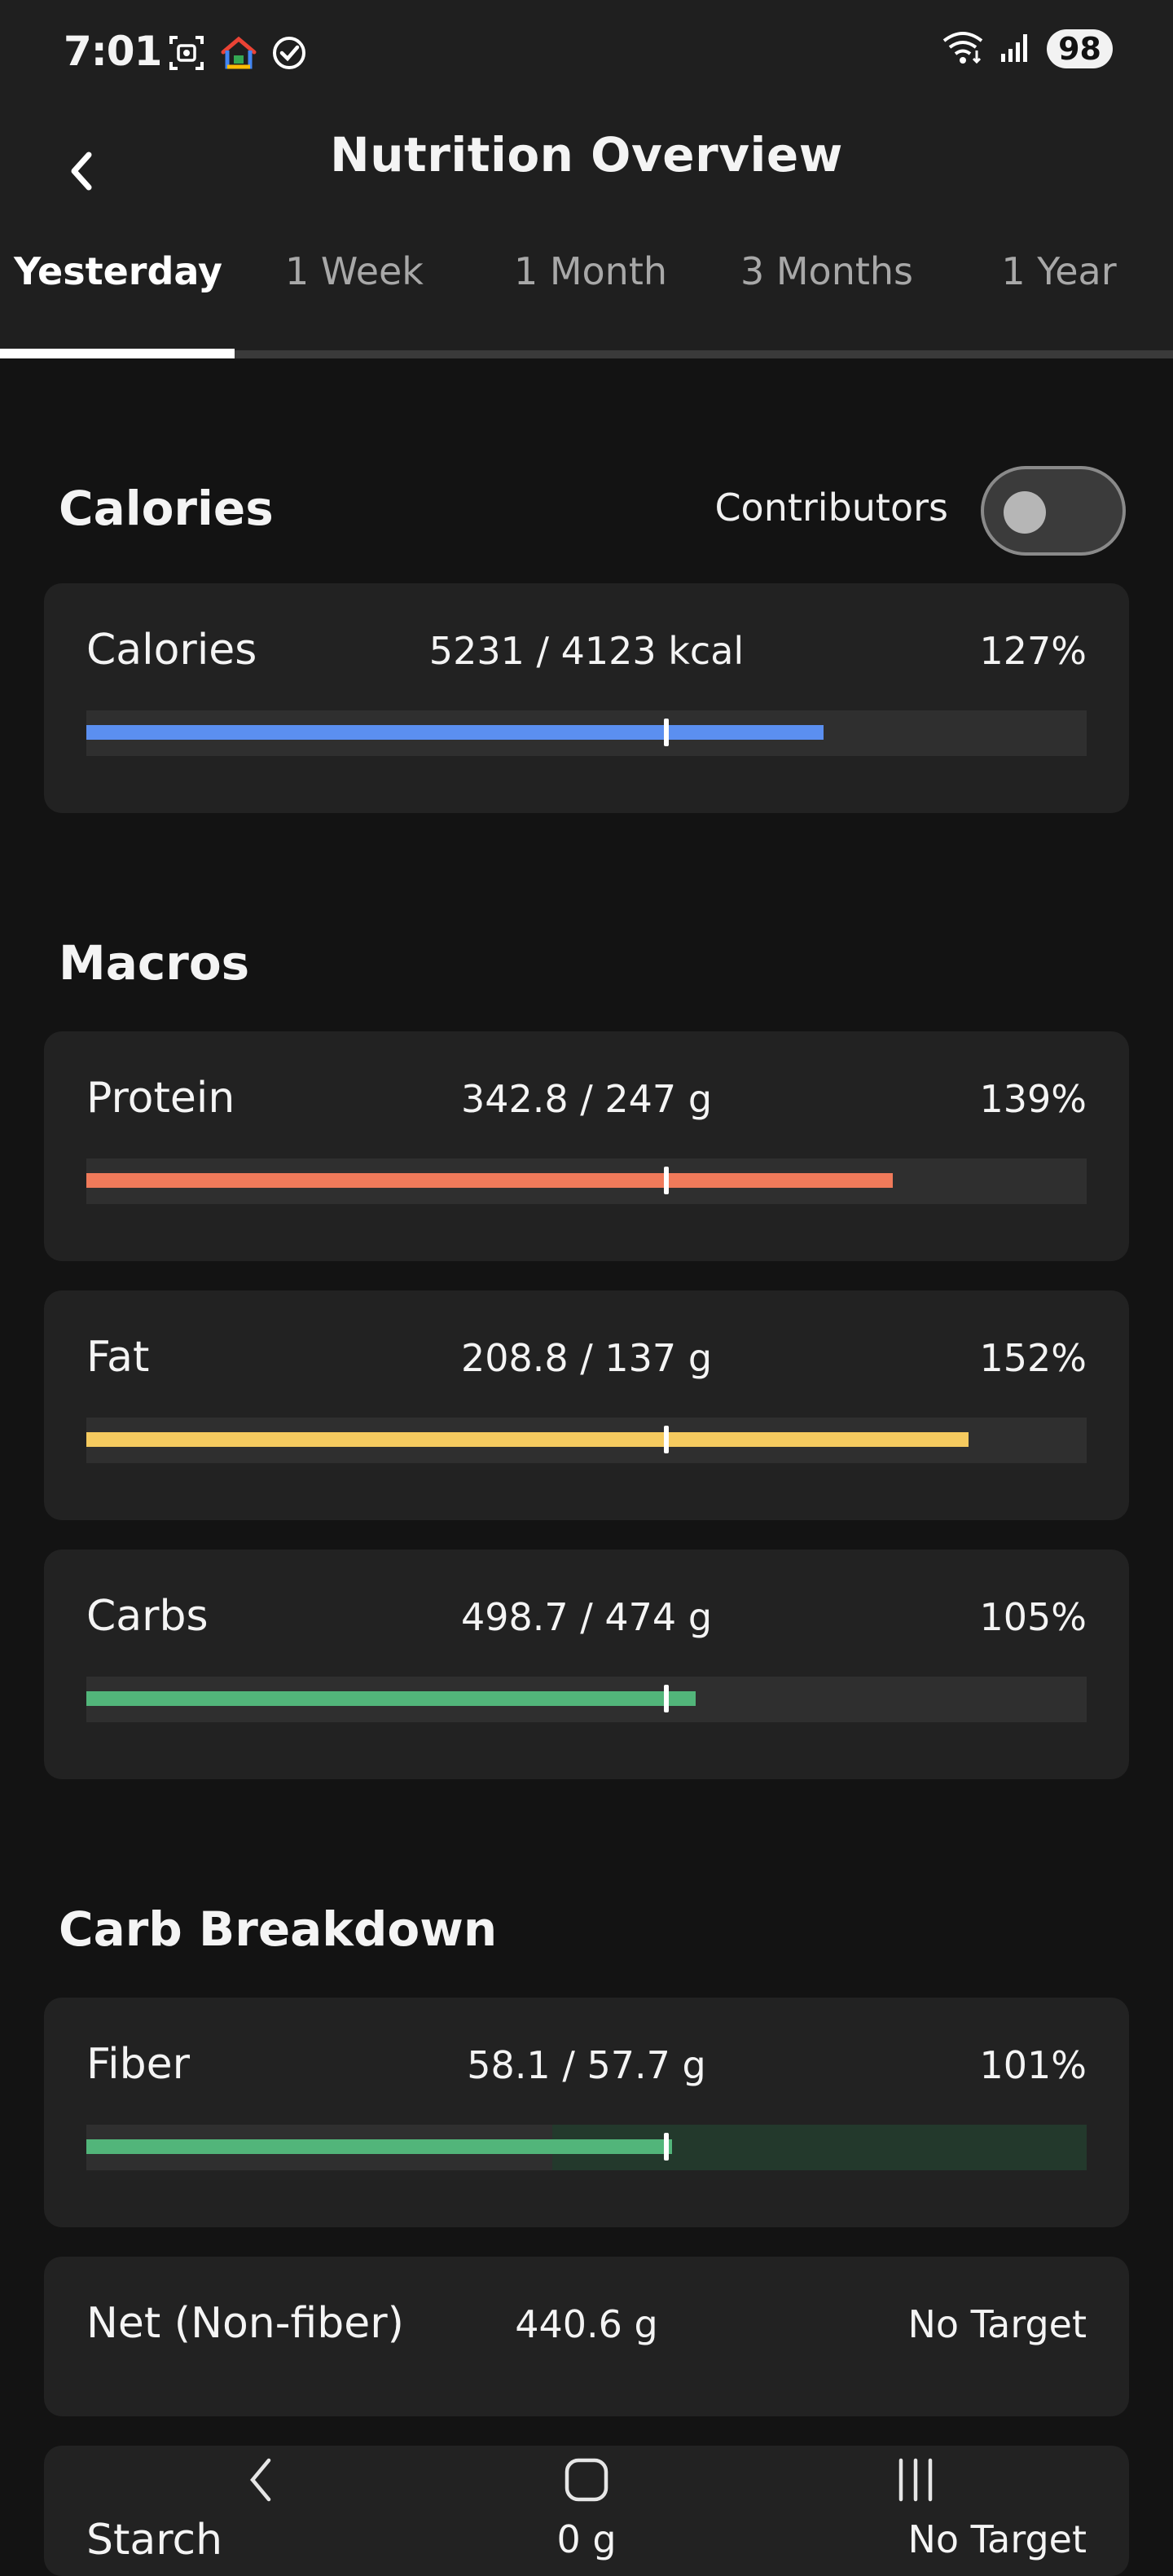 The image size is (1173, 2576). Describe the element at coordinates (1033, 1617) in the screenshot. I see `nutrient-percent: 105%` at that location.